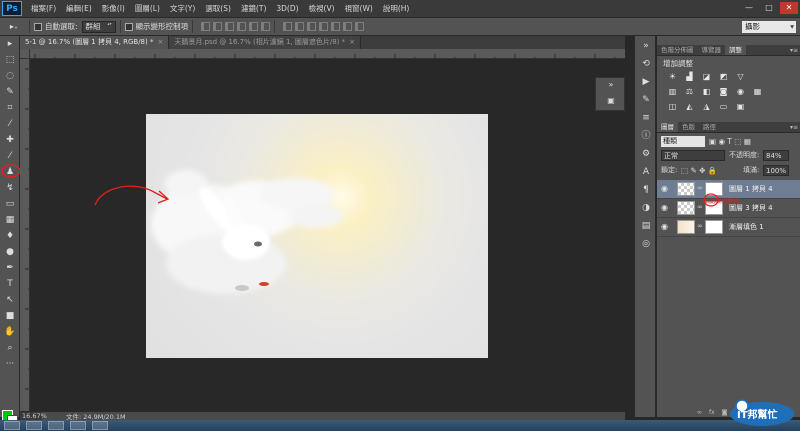 This screenshot has height=431, width=800. What do you see at coordinates (10, 108) in the screenshot?
I see `crop-tool-icon: ⌗` at bounding box center [10, 108].